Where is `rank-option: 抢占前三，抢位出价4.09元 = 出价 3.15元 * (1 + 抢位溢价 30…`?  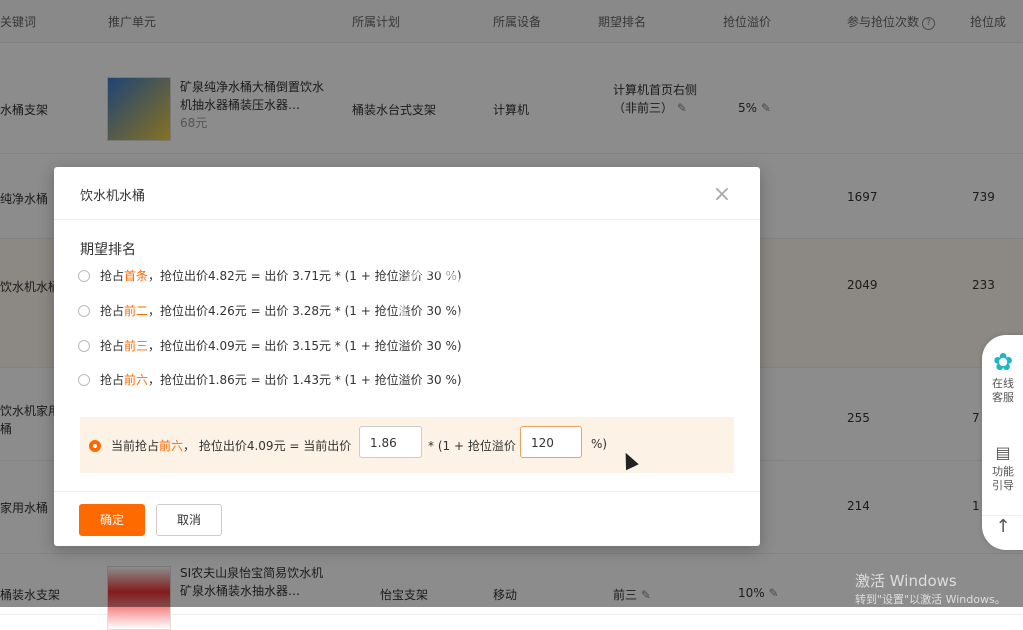 rank-option: 抢占前三，抢位出价4.09元 = 出价 3.15元 * (1 + 抢位溢价 30… is located at coordinates (270, 346).